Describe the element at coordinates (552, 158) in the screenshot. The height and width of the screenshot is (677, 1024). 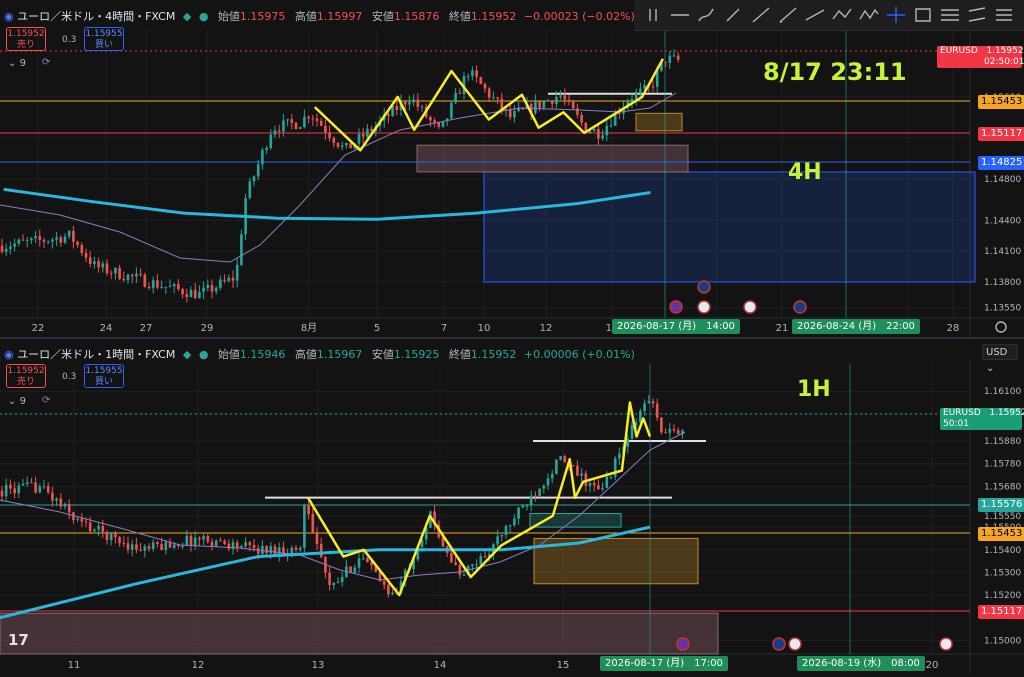
I see `supply-zone` at that location.